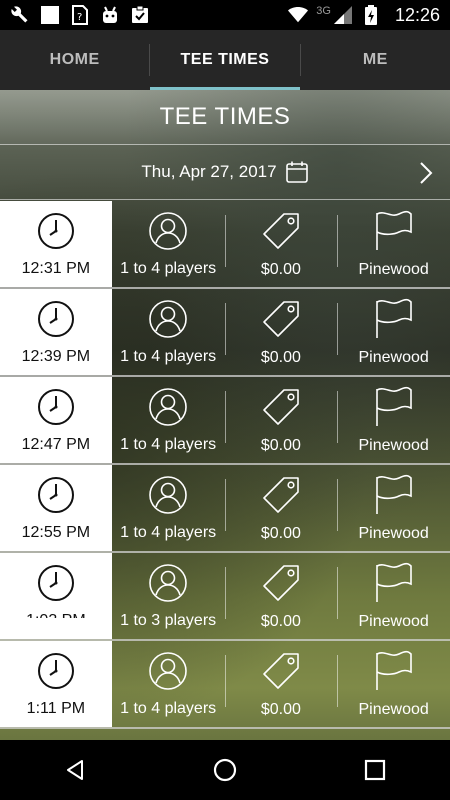 Image resolution: width=450 pixels, height=800 pixels. I want to click on calendar-icon, so click(297, 172).